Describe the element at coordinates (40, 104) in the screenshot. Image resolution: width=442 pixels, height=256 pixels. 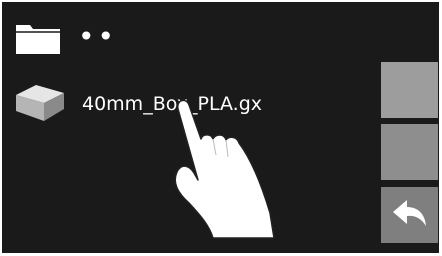
I see `box-model-icon` at that location.